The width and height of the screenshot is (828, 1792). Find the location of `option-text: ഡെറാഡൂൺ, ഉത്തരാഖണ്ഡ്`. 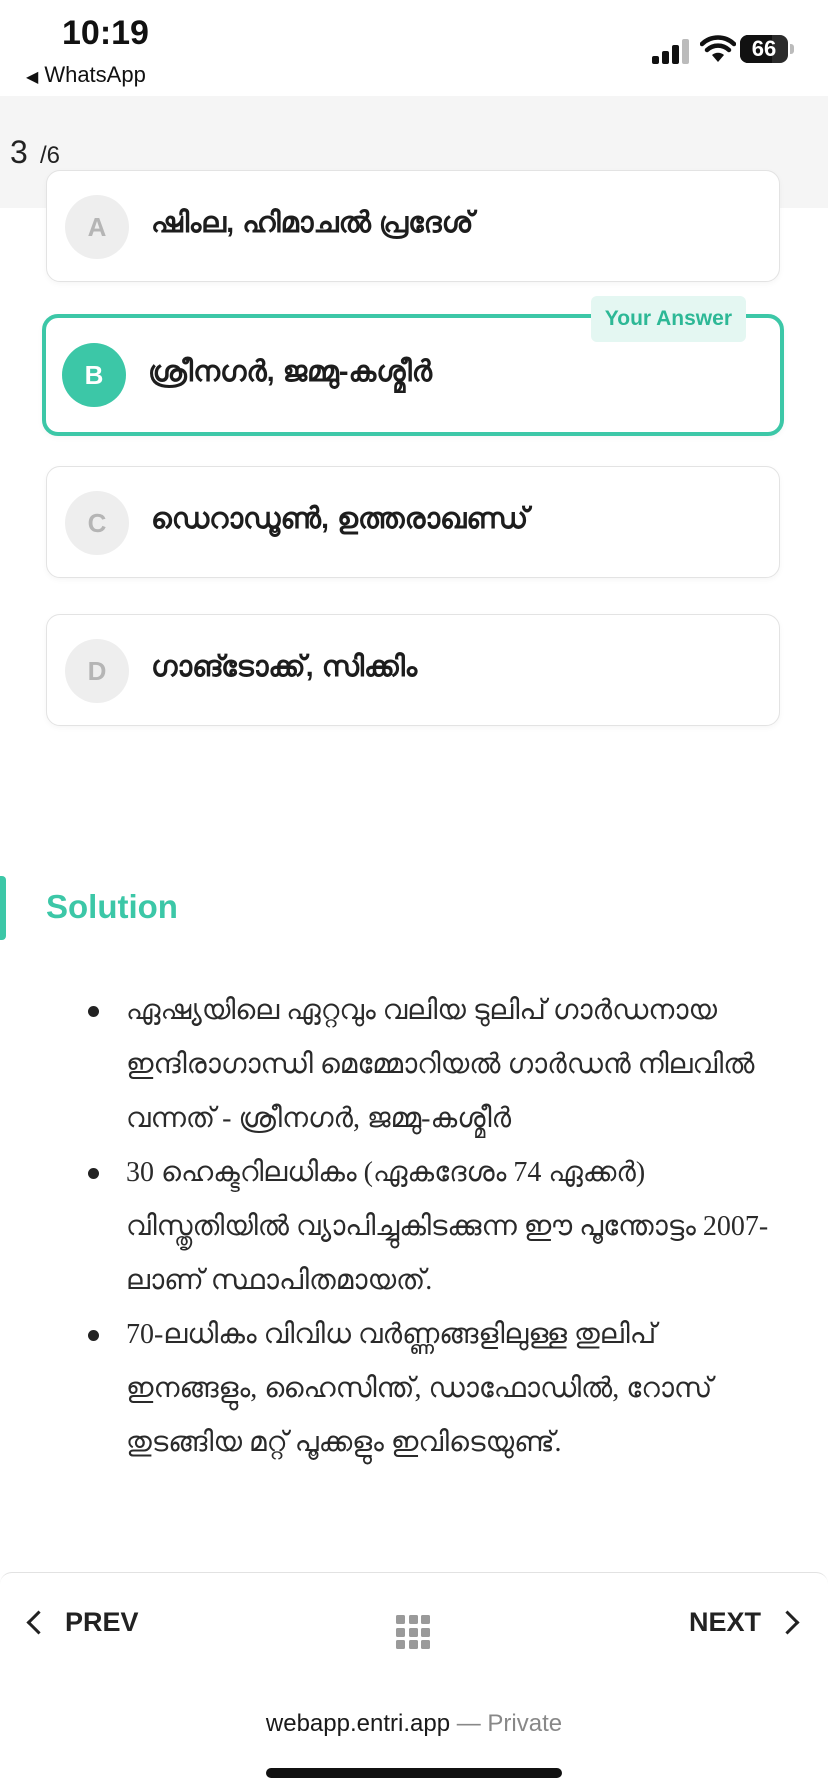

option-text: ഡെറാഡൂൺ, ഉത്തരാഖണ്ഡ് is located at coordinates (340, 519).